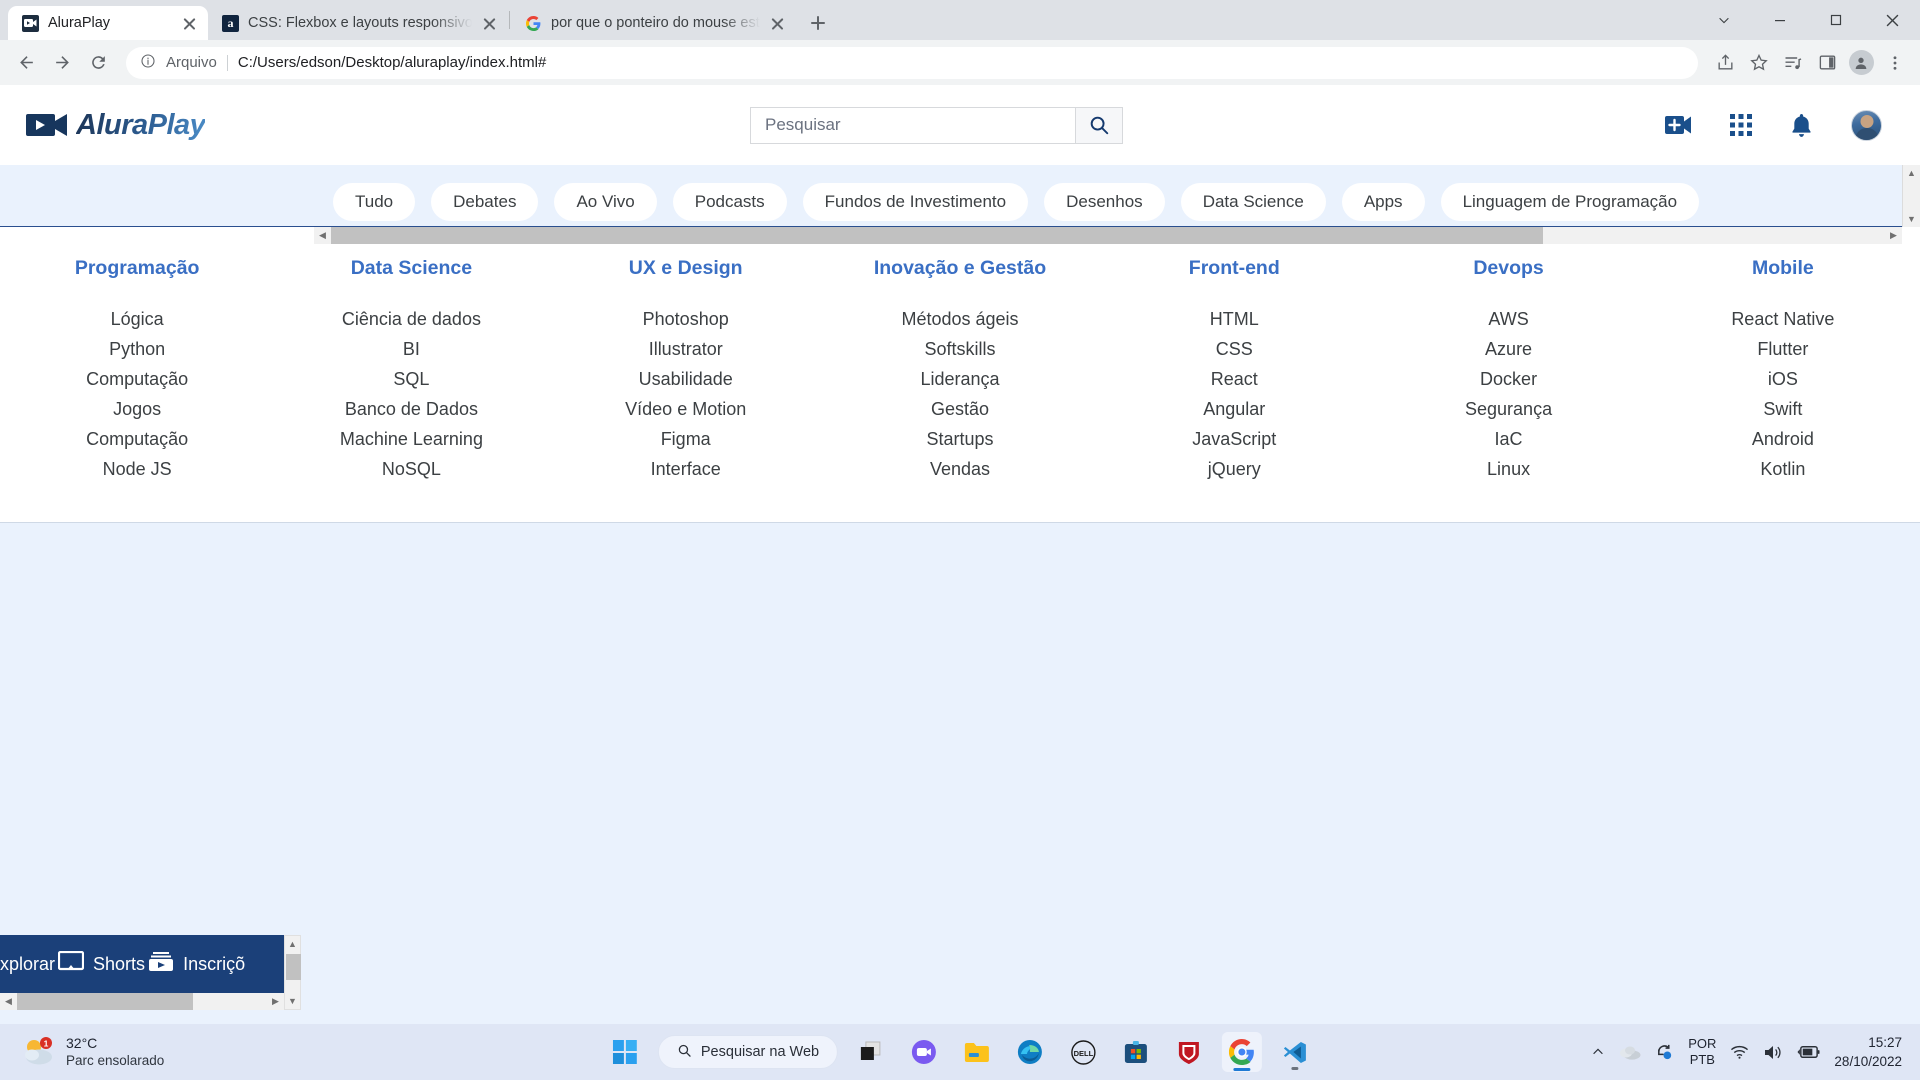 The image size is (1920, 1080). I want to click on language-indicator: POR PTB, so click(1702, 1052).